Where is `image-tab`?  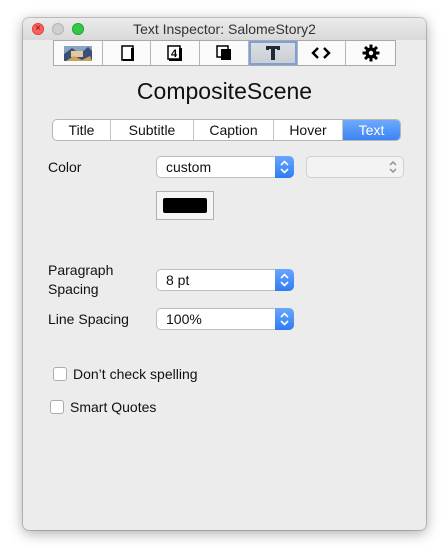 image-tab is located at coordinates (78, 53).